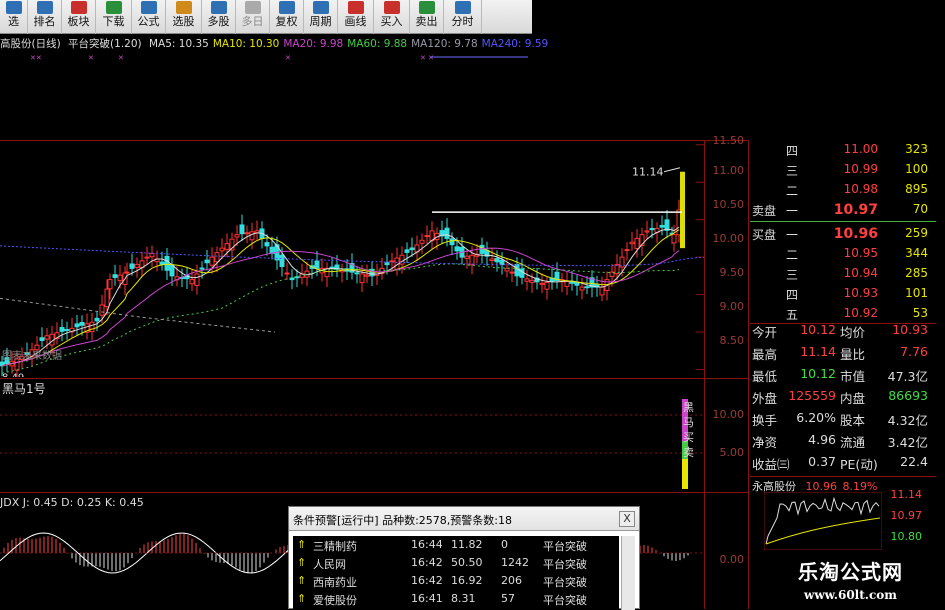  What do you see at coordinates (841, 333) in the screenshot?
I see `stats-row: 今开 10.12 均价 10.93` at bounding box center [841, 333].